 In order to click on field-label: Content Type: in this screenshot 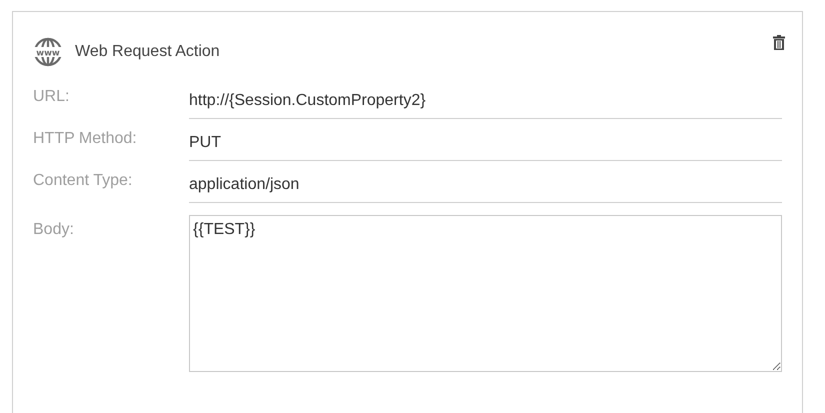, I will do `click(83, 181)`.